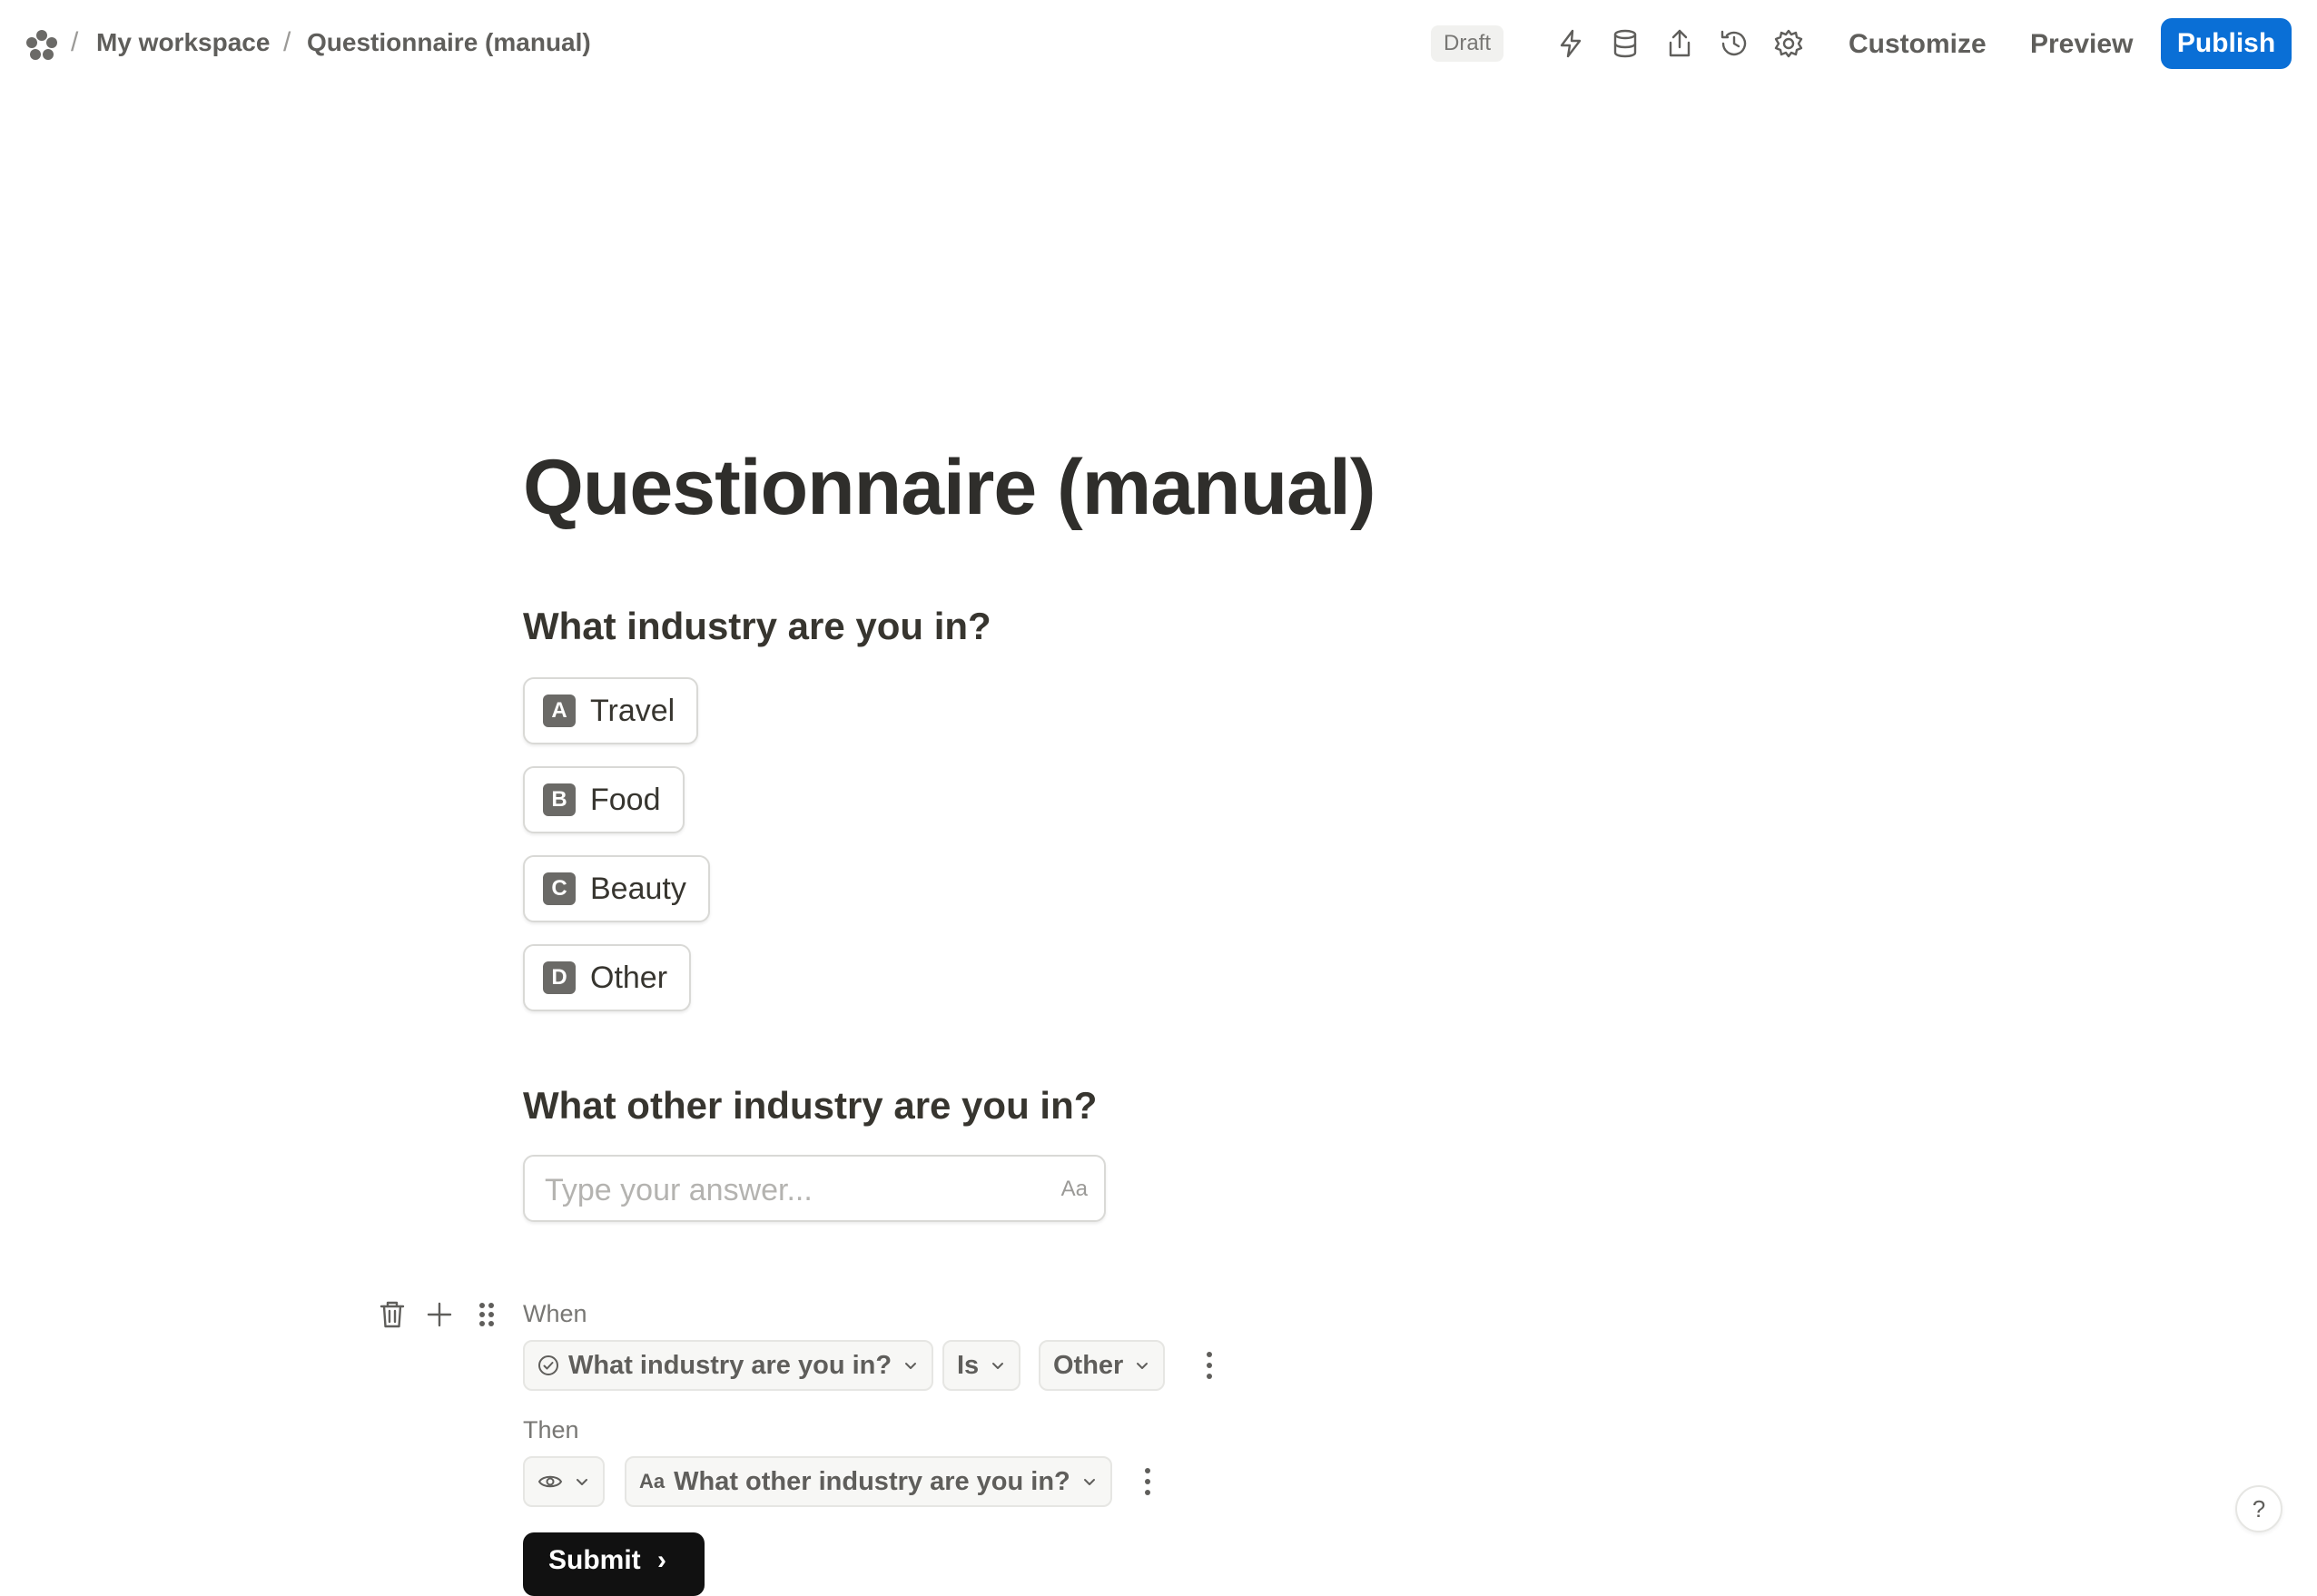  What do you see at coordinates (968, 1365) in the screenshot?
I see `operator-label: Is` at bounding box center [968, 1365].